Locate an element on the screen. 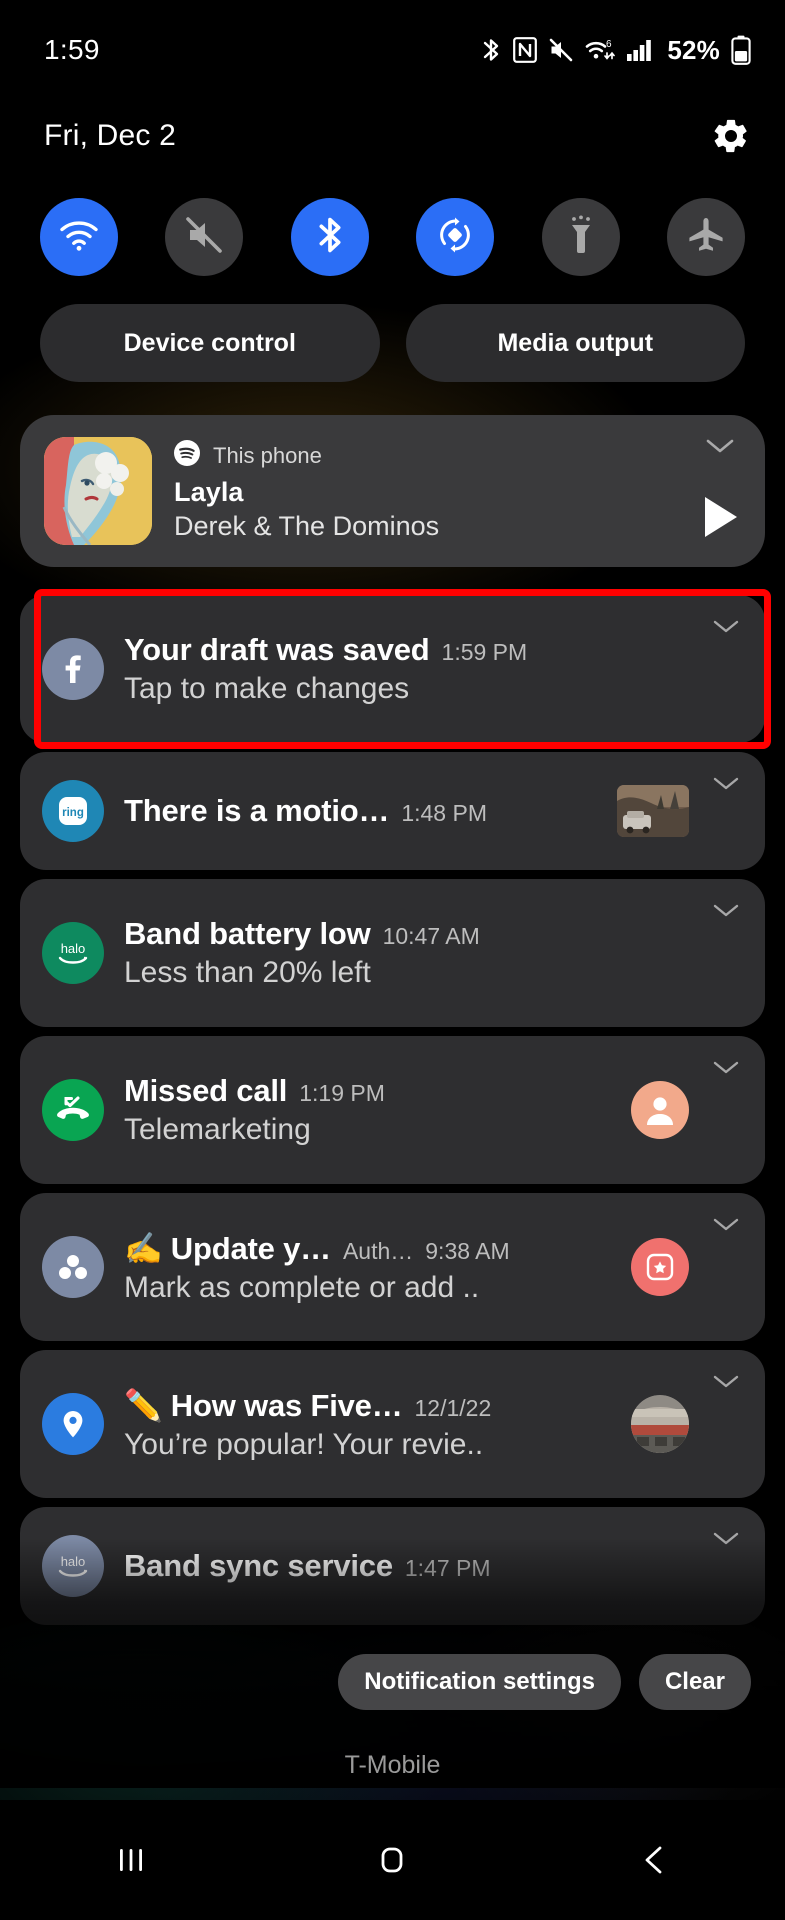 Image resolution: width=785 pixels, height=1920 pixels. qs-tile-auto-rotate is located at coordinates (455, 237).